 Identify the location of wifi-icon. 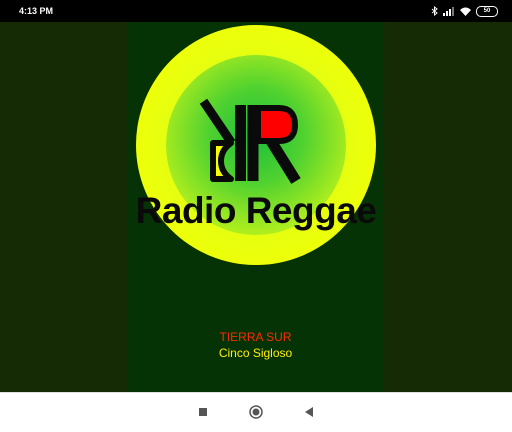
(465, 11).